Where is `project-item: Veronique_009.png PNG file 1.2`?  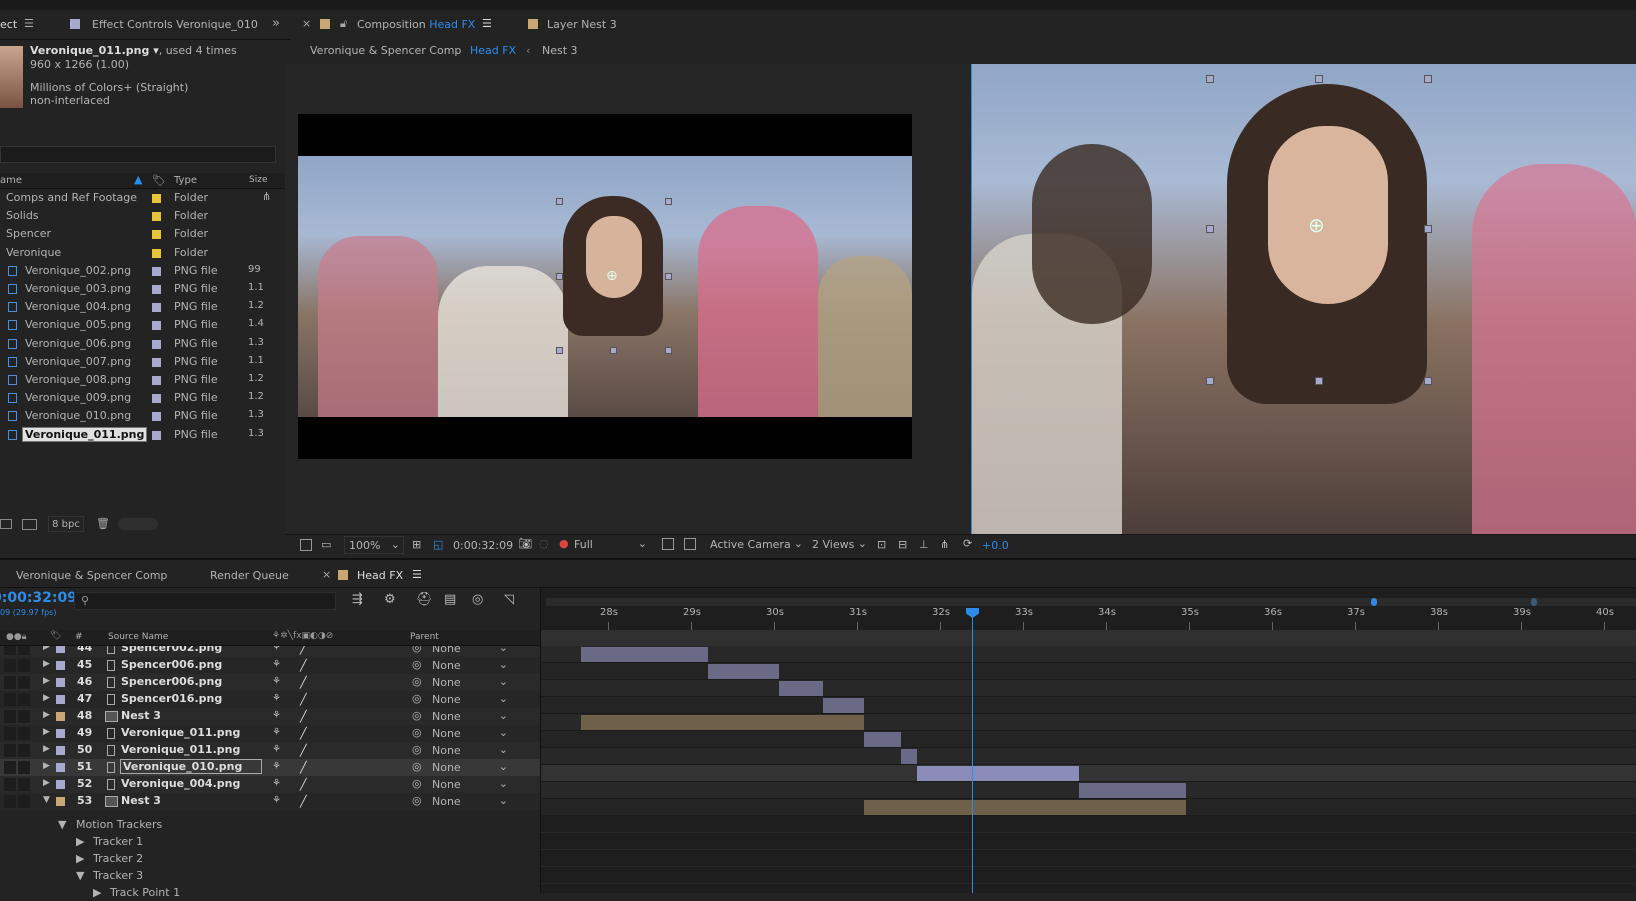
project-item: Veronique_009.png PNG file 1.2 is located at coordinates (142, 398).